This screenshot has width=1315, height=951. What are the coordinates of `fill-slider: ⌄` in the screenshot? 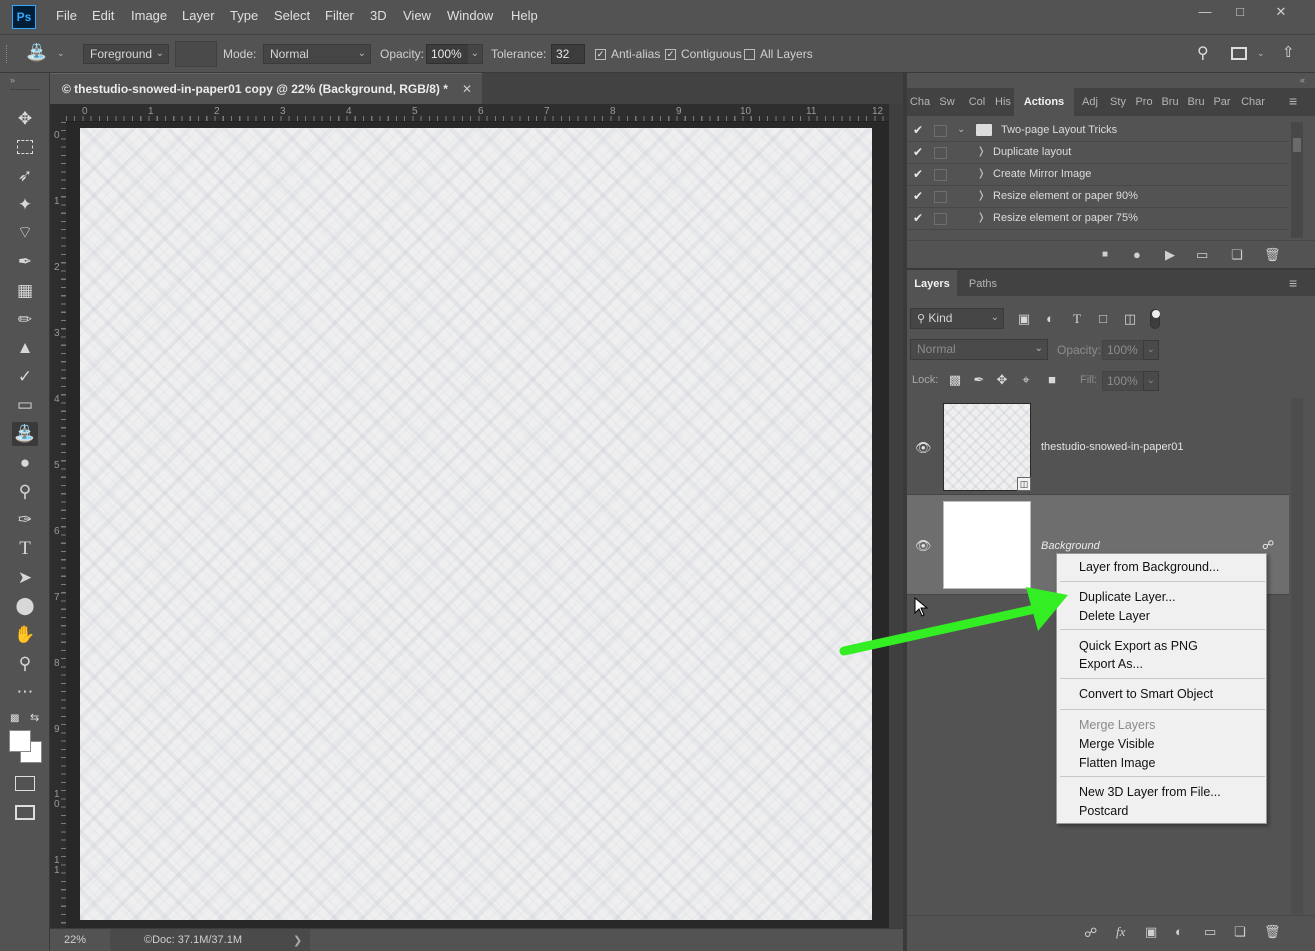 It's located at (1151, 381).